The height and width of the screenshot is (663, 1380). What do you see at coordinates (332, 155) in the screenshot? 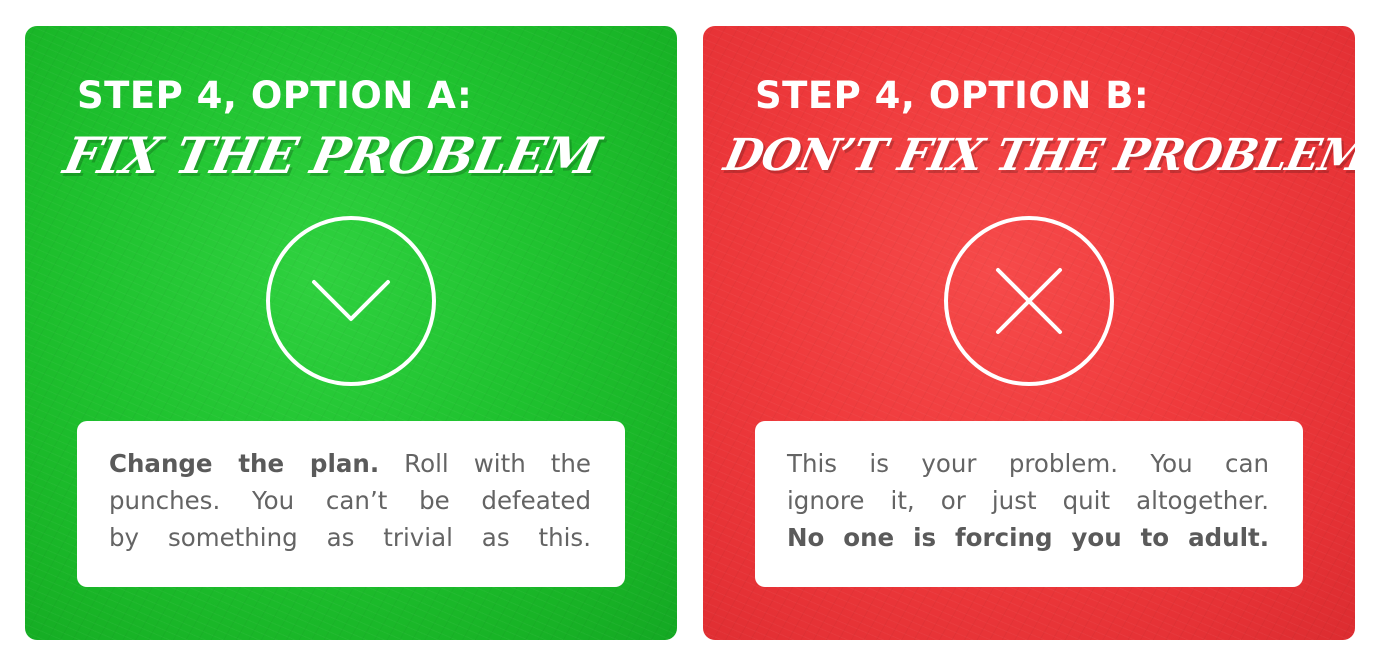
I see `option-a-script-title: Fix the Problem` at bounding box center [332, 155].